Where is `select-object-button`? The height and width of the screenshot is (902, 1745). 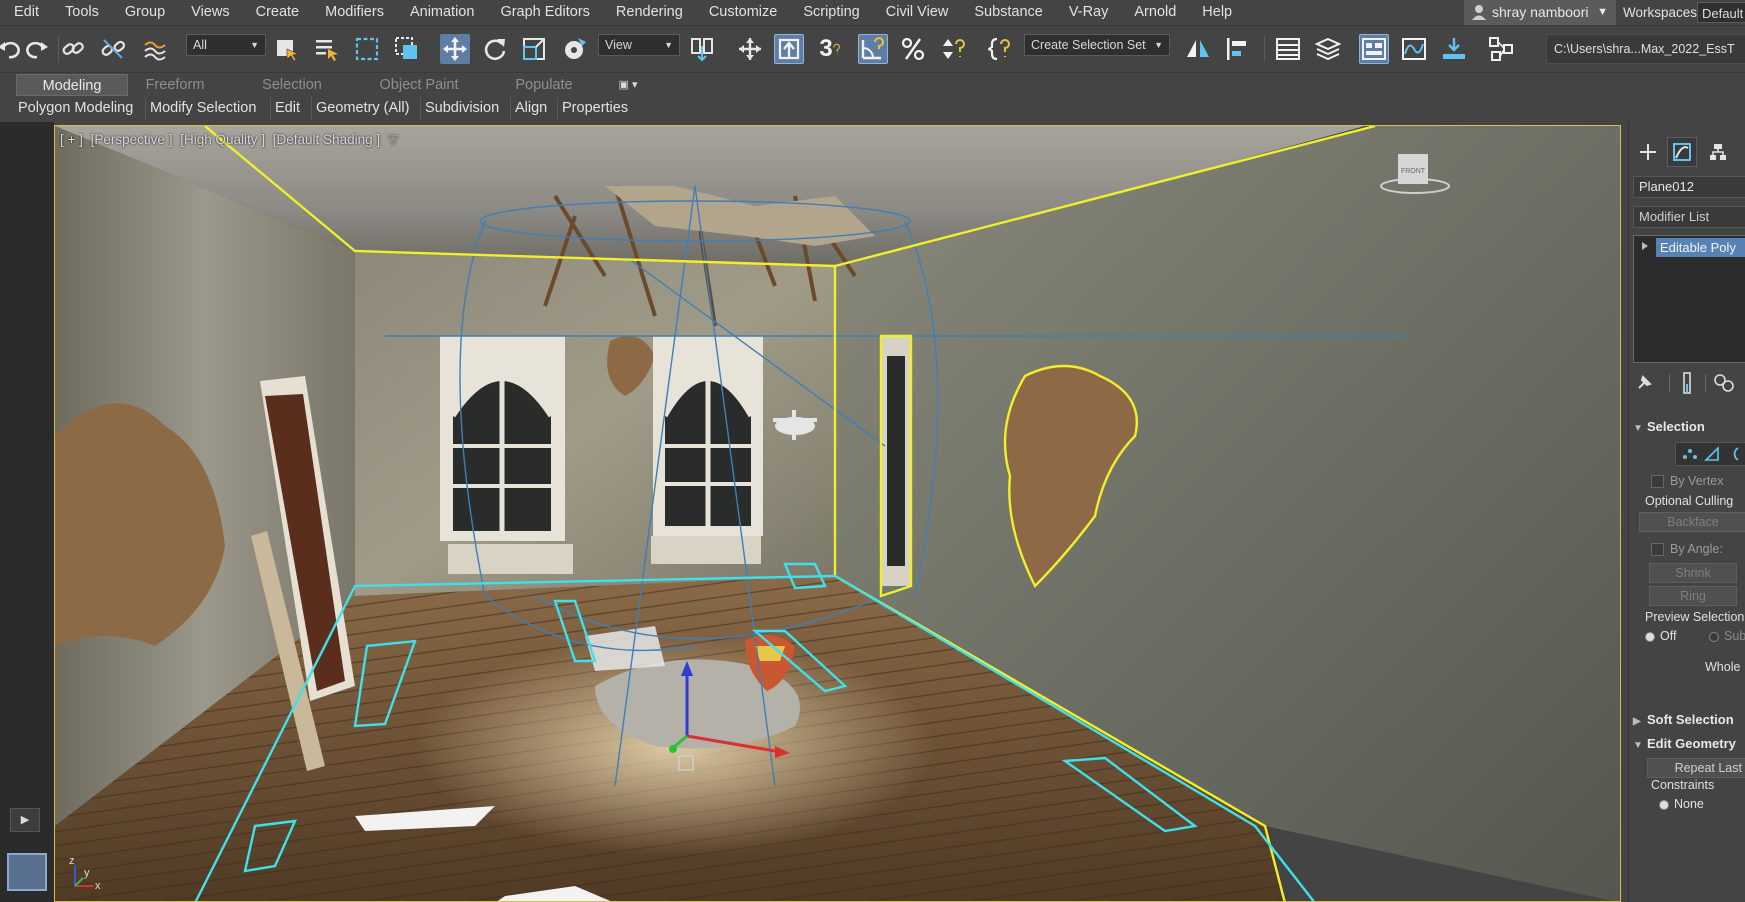 select-object-button is located at coordinates (287, 49).